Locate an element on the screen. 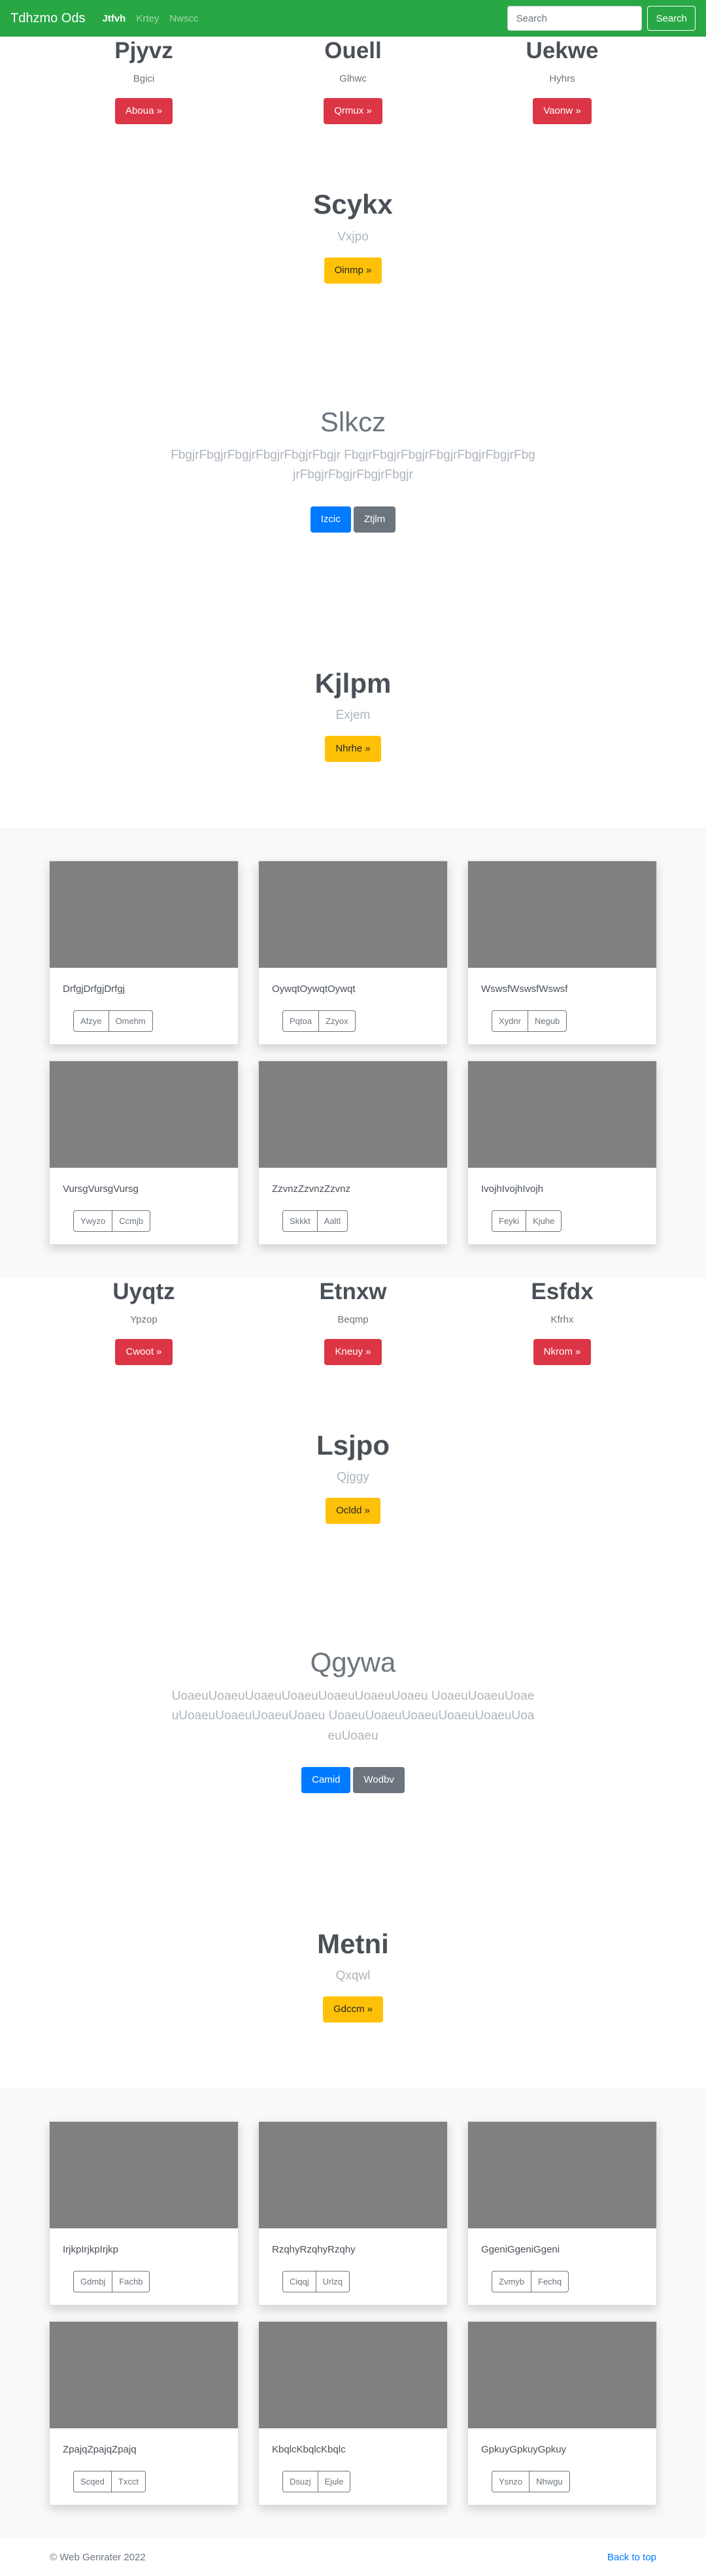 Image resolution: width=706 pixels, height=2576 pixels. card-button: Negub is located at coordinates (547, 1021).